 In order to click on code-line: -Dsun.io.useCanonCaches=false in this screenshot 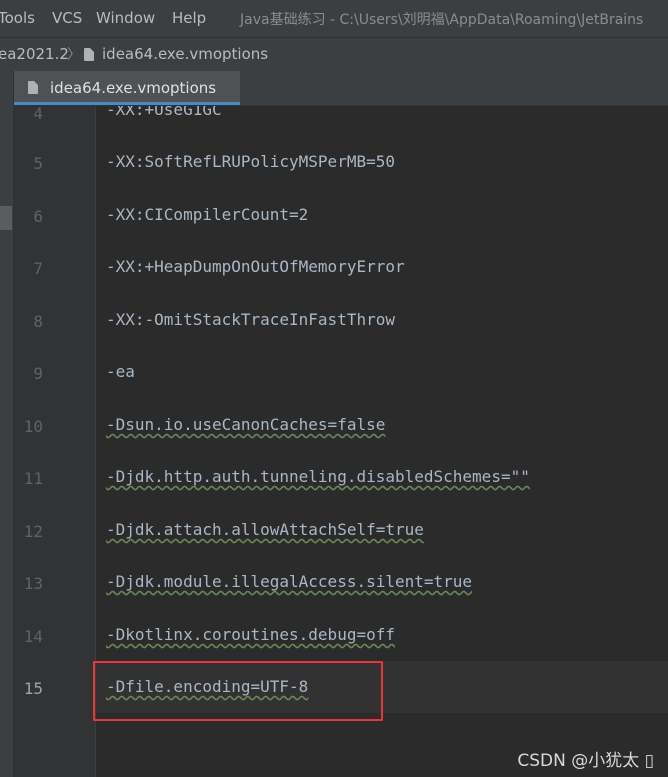, I will do `click(245, 425)`.